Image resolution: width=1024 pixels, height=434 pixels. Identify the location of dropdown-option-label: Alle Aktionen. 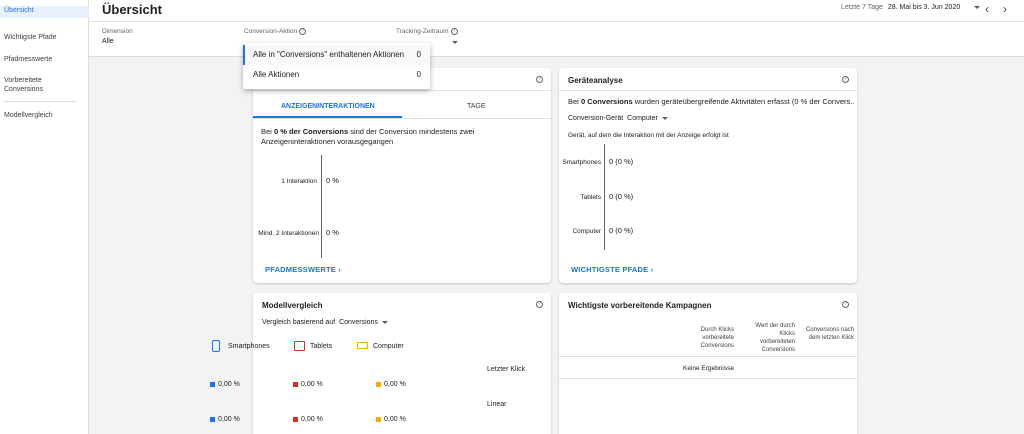
(276, 74).